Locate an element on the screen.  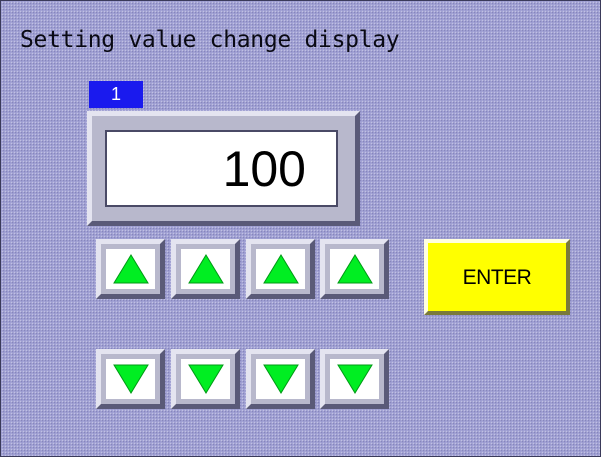
value-display-window: 100 is located at coordinates (221, 168).